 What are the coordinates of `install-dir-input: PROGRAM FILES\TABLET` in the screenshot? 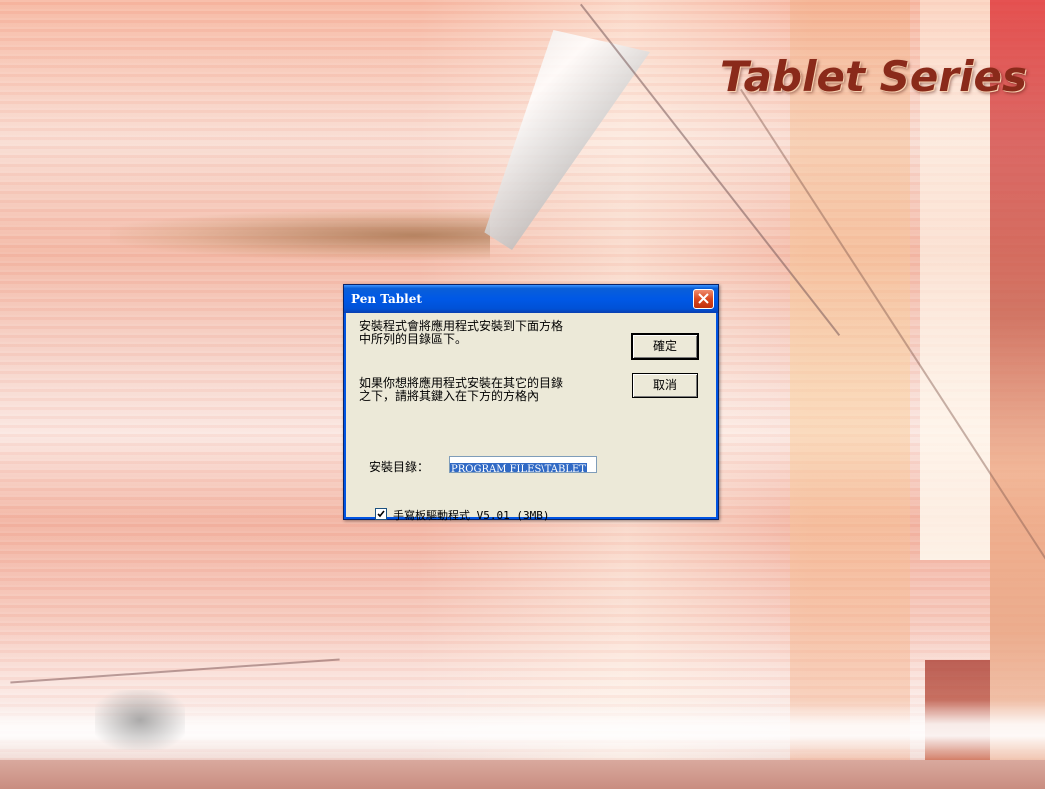 It's located at (523, 464).